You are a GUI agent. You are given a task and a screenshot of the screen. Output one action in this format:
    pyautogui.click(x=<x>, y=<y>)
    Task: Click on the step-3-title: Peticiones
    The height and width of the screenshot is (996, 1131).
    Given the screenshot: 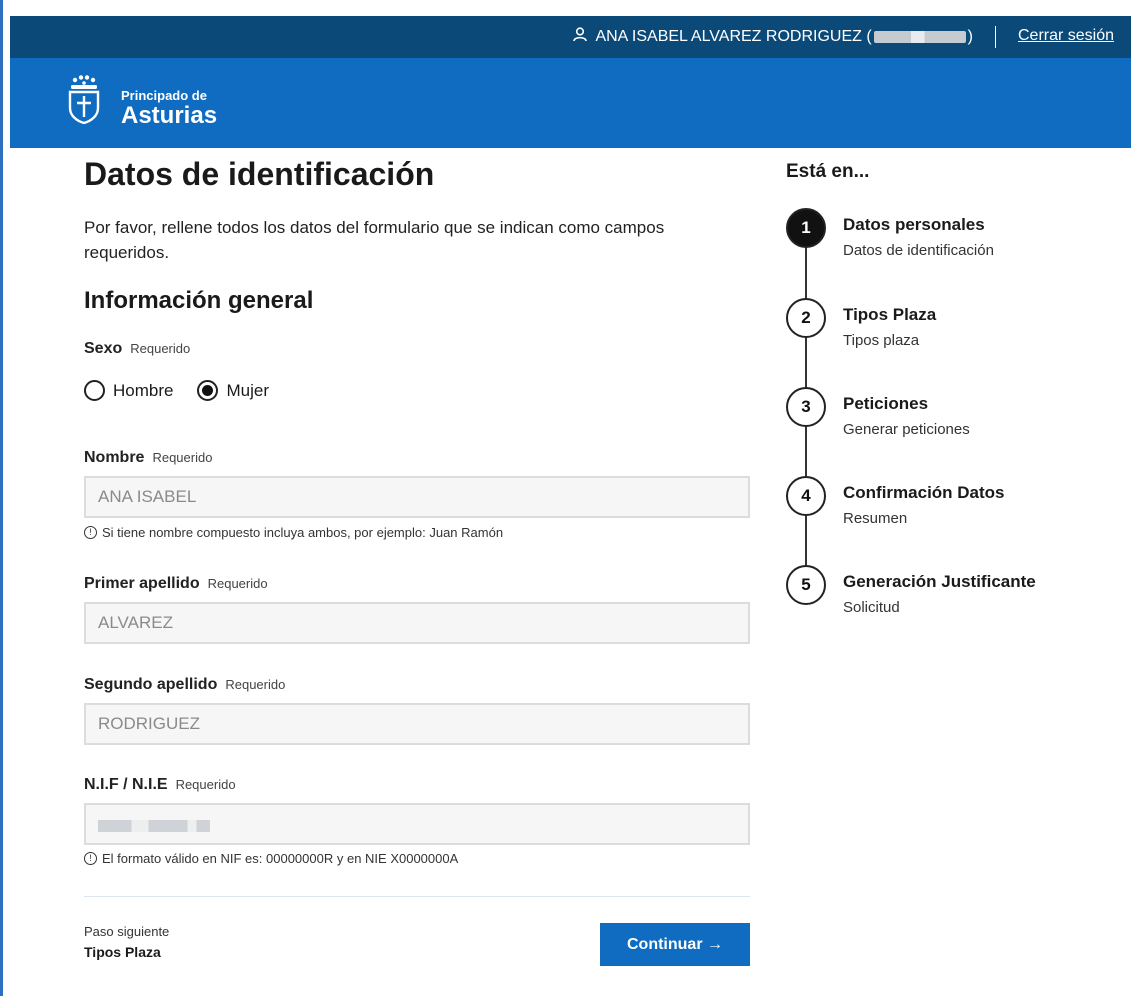 What is the action you would take?
    pyautogui.click(x=886, y=403)
    